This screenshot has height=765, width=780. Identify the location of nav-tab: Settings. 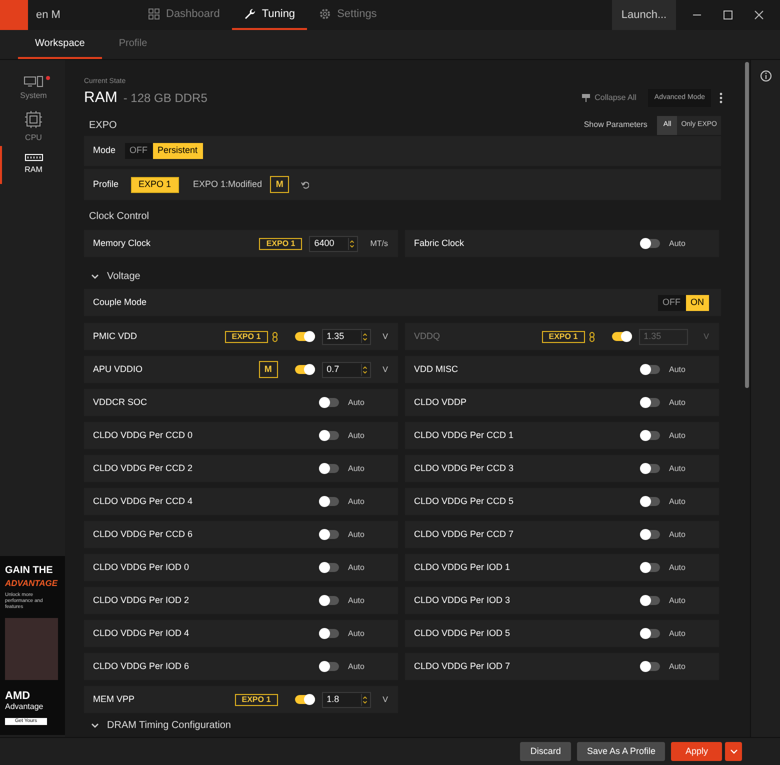
(348, 15).